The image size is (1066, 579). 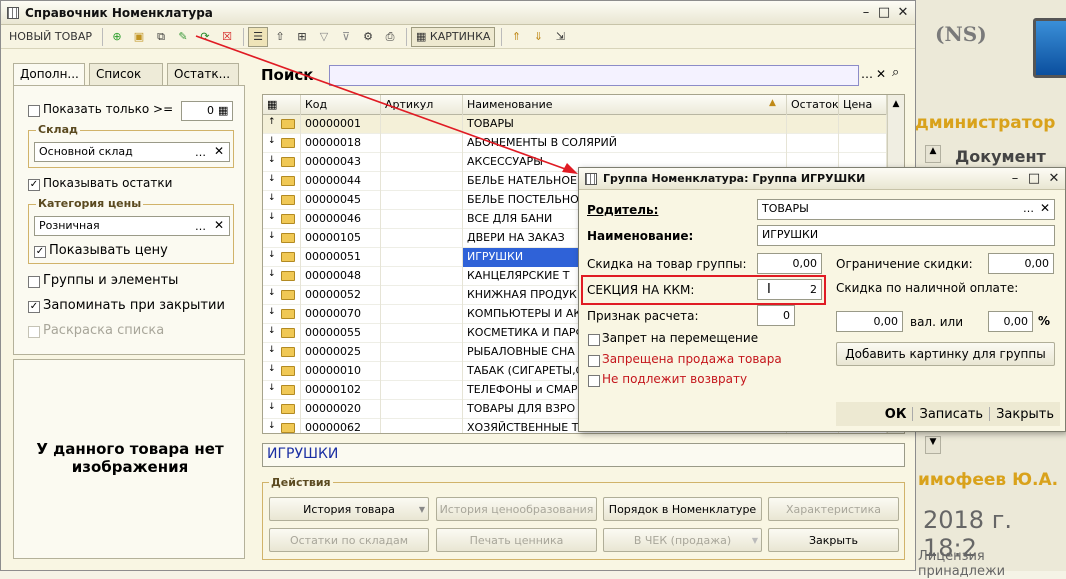 I want to click on ok-button: ОК, so click(x=896, y=414).